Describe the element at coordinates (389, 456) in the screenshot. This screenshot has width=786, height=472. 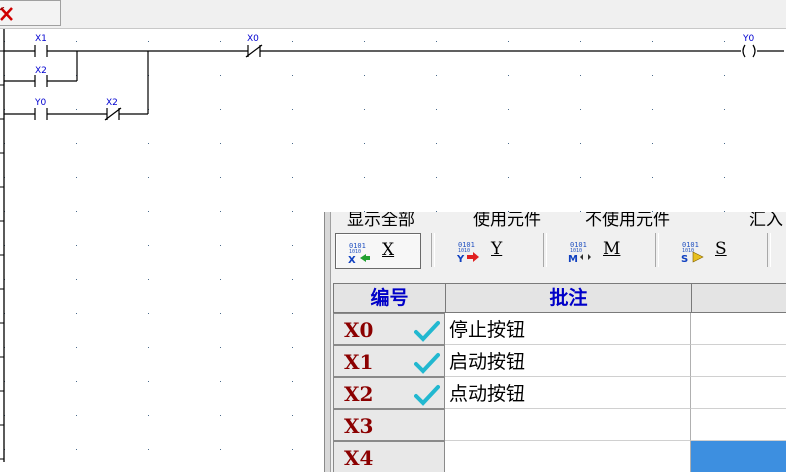
I see `device-id-cell: X4` at that location.